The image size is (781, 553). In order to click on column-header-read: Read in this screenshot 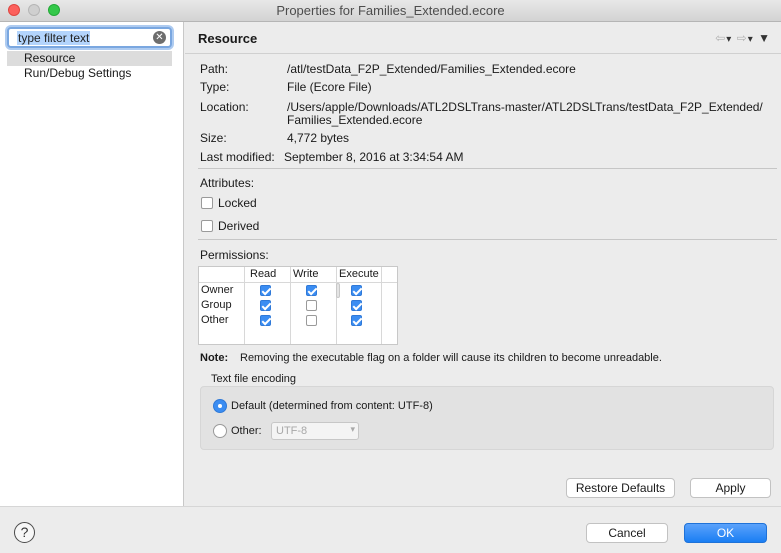, I will do `click(263, 274)`.